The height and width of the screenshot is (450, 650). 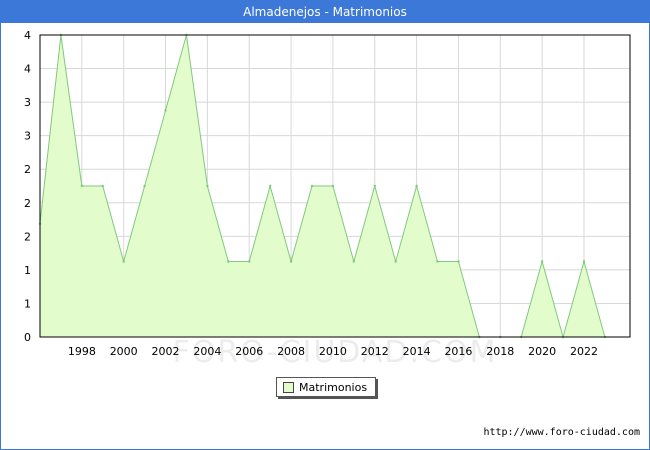 What do you see at coordinates (584, 351) in the screenshot?
I see `x-tick-label: 2022` at bounding box center [584, 351].